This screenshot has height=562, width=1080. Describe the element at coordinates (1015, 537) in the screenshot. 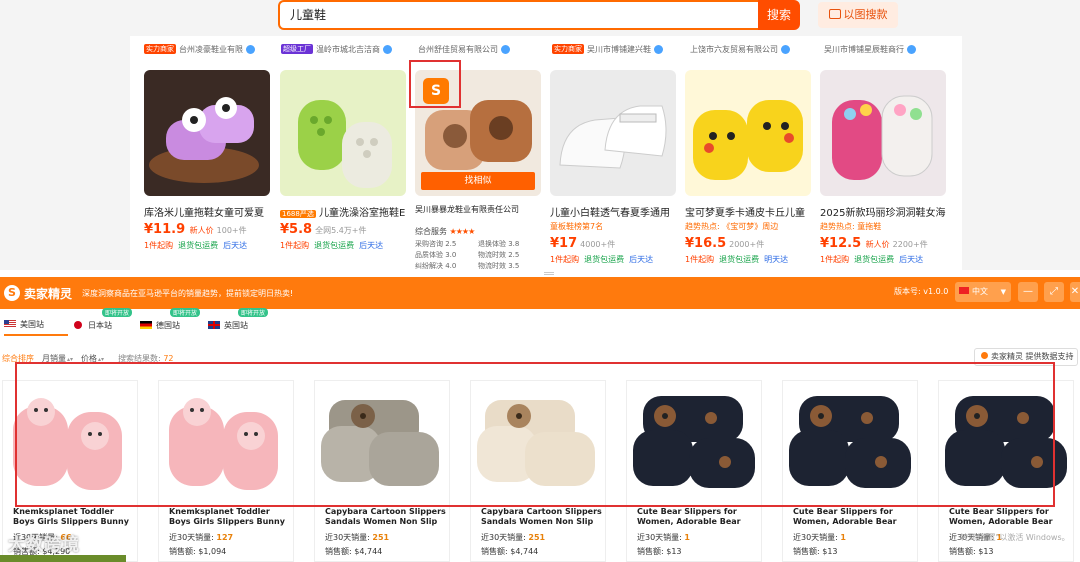

I see `windows-activation-notice: 转到"设置"以激活 Windows。` at that location.